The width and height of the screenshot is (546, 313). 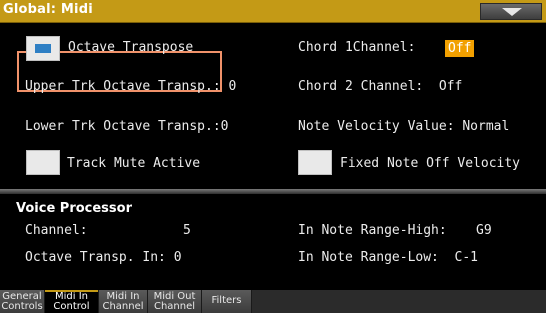 I want to click on fixed-note-off-velocity-label: Fixed Note Off Velocity, so click(x=430, y=163).